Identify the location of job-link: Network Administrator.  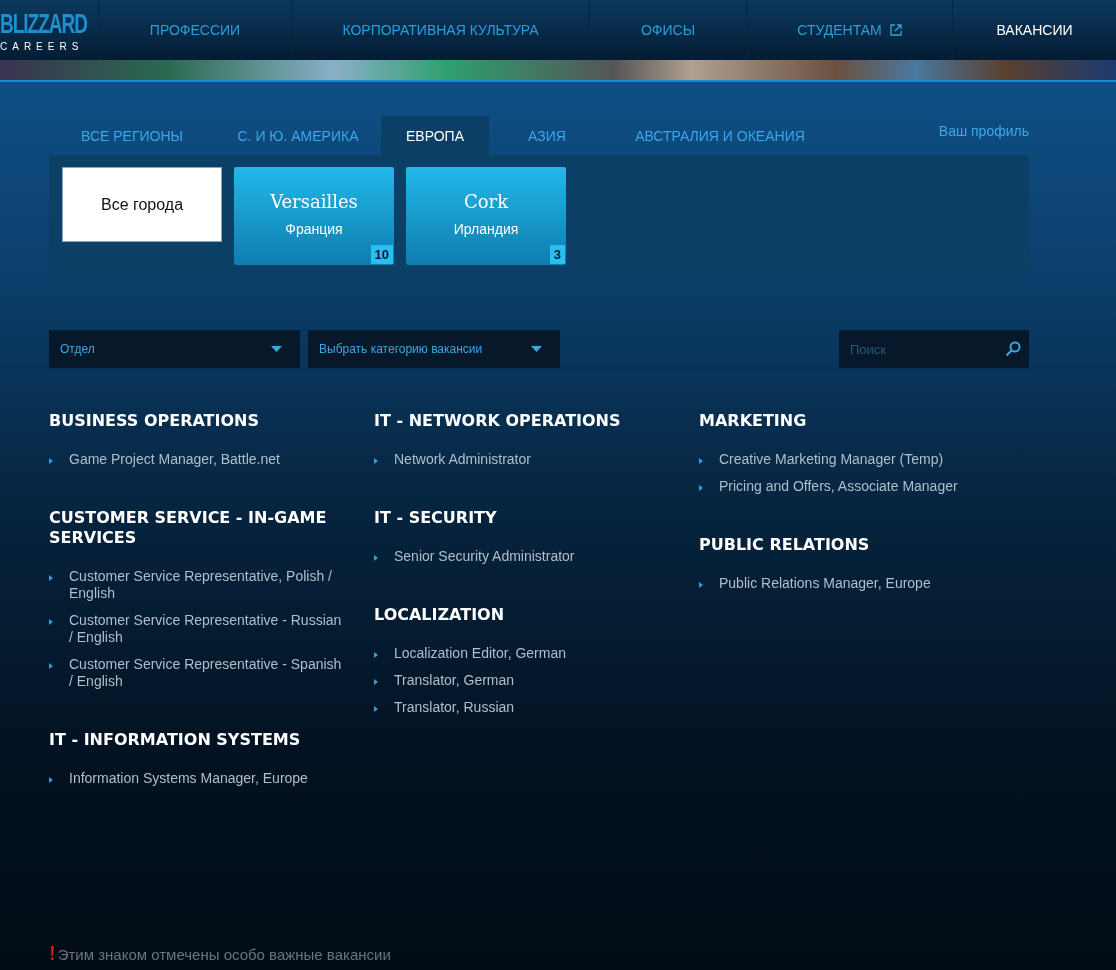
(462, 459).